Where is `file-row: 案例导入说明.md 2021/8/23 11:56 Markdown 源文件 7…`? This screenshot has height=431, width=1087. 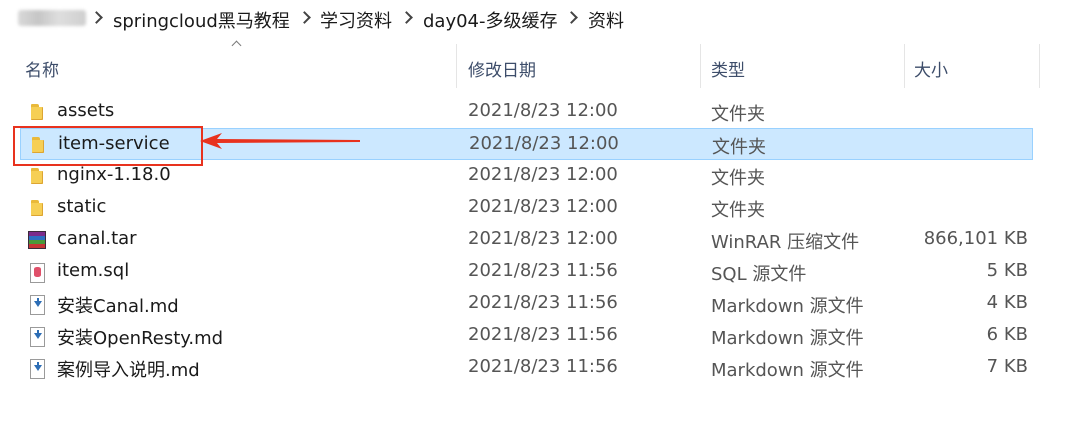
file-row: 案例导入说明.md 2021/8/23 11:56 Markdown 源文件 7… is located at coordinates (526, 368).